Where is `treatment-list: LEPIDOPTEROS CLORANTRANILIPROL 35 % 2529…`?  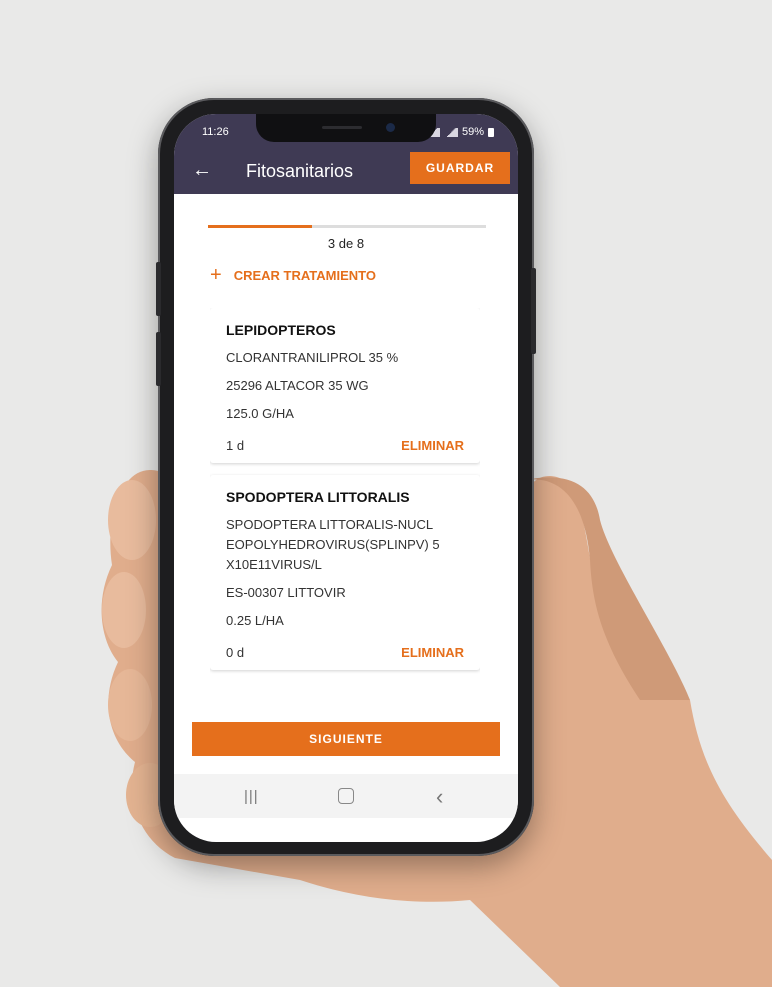
treatment-list: LEPIDOPTEROS CLORANTRANILIPROL 35 % 2529… is located at coordinates (345, 491).